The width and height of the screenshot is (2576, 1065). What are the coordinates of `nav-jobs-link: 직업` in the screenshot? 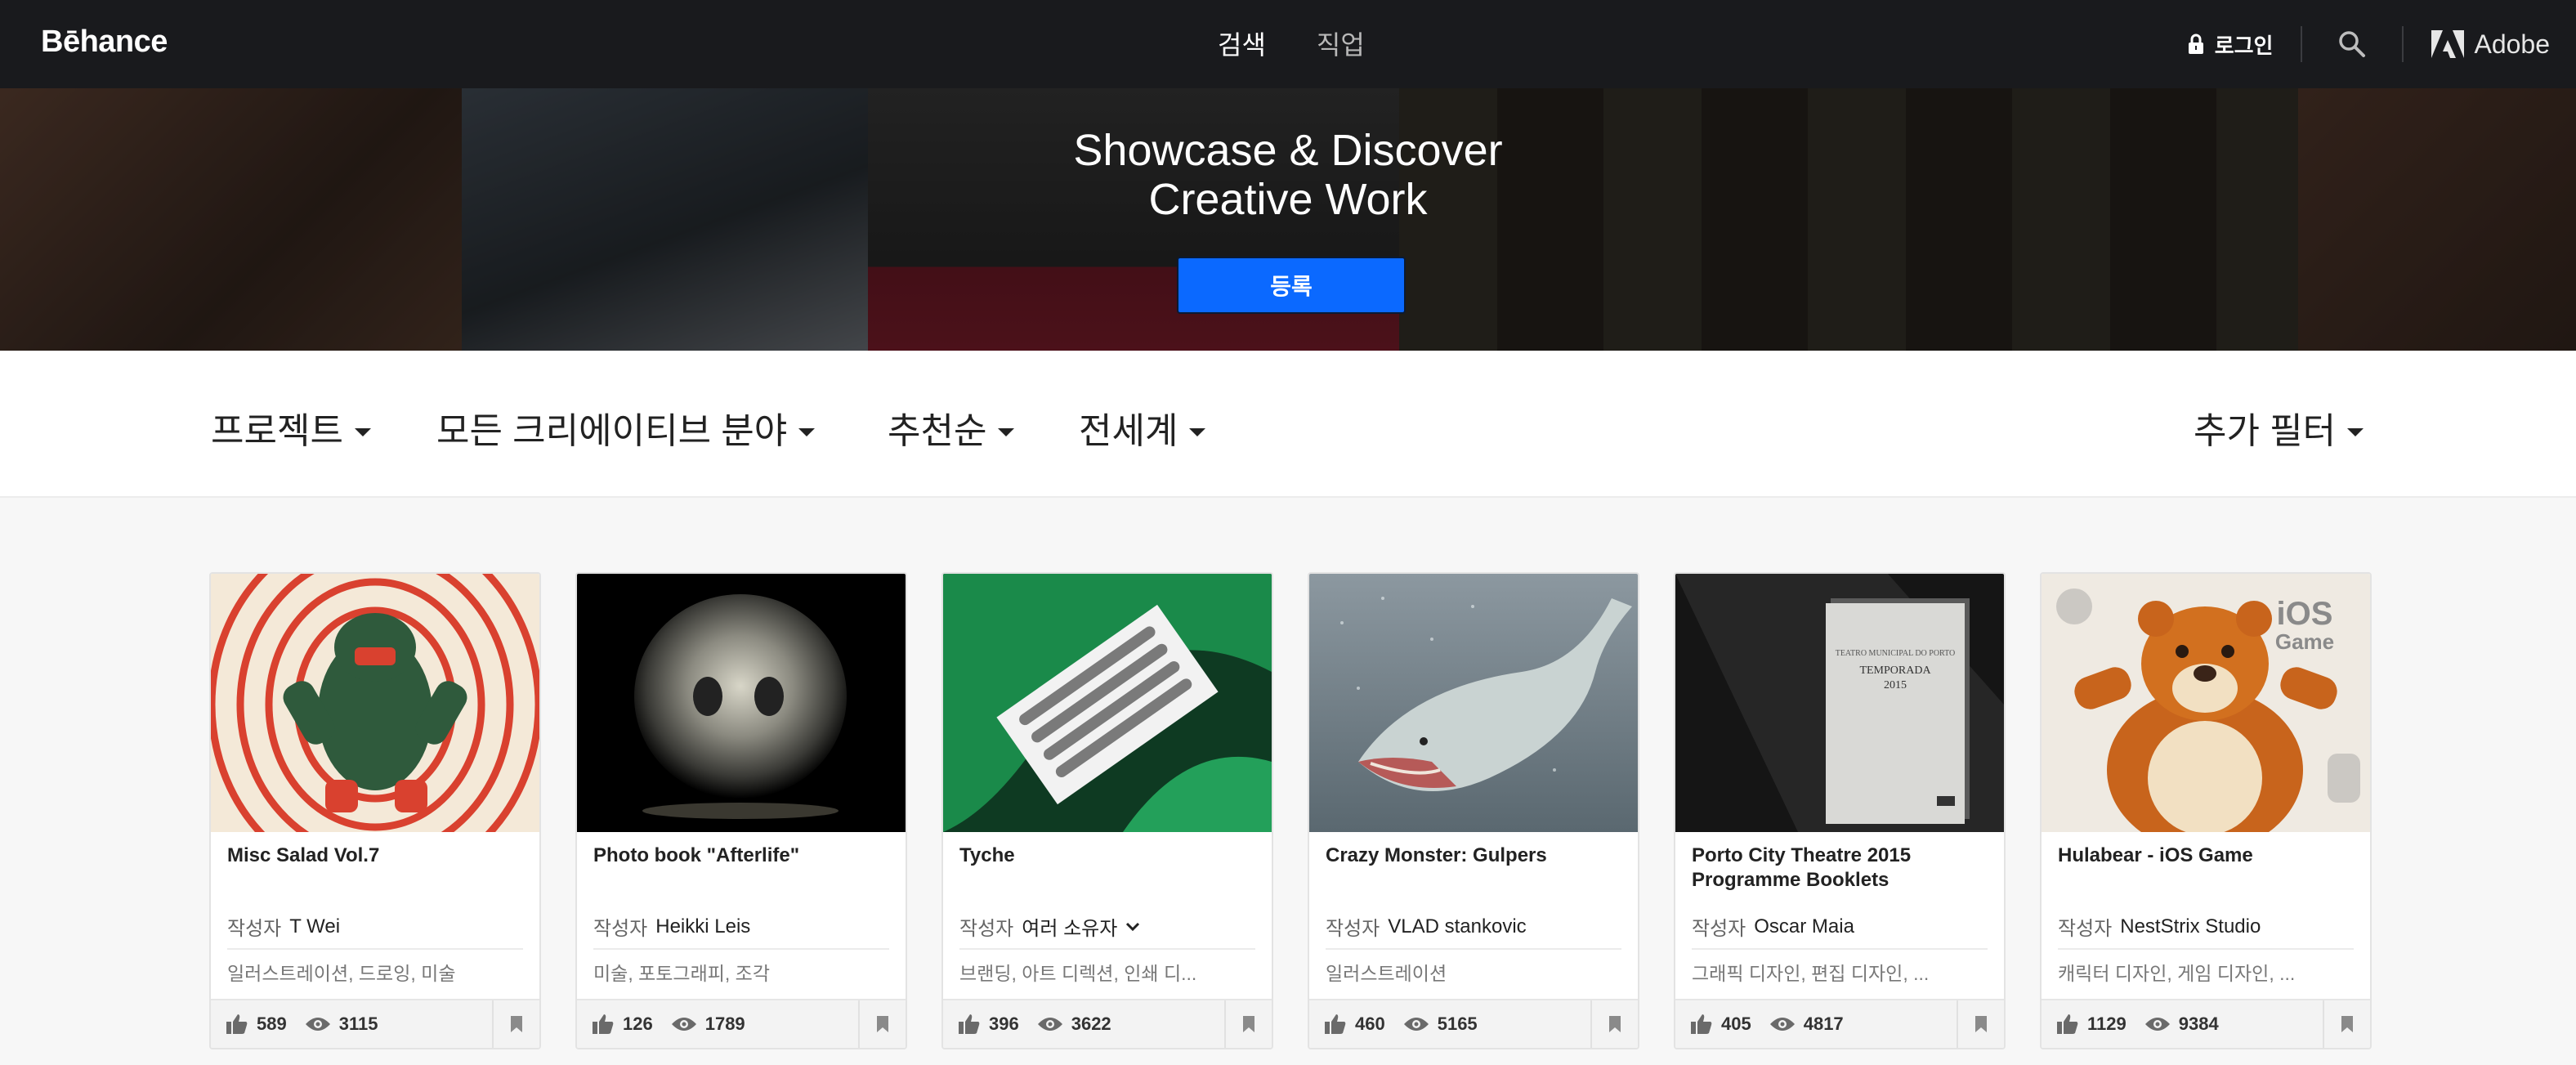 It's located at (1341, 44).